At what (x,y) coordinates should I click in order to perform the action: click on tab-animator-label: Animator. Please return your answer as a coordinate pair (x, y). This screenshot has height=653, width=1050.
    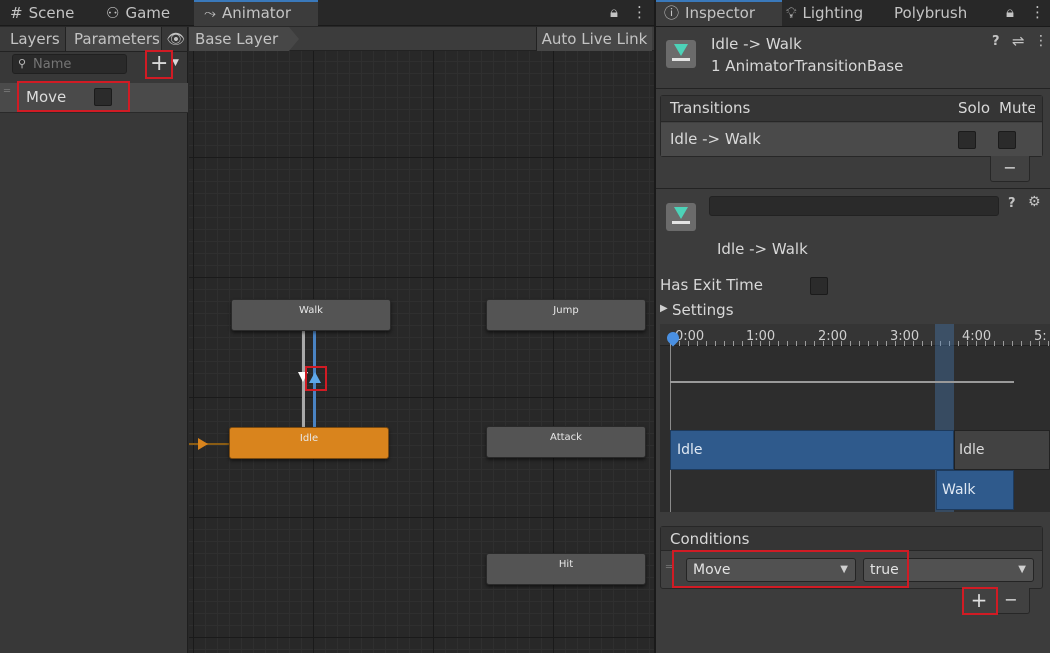
    Looking at the image, I should click on (256, 13).